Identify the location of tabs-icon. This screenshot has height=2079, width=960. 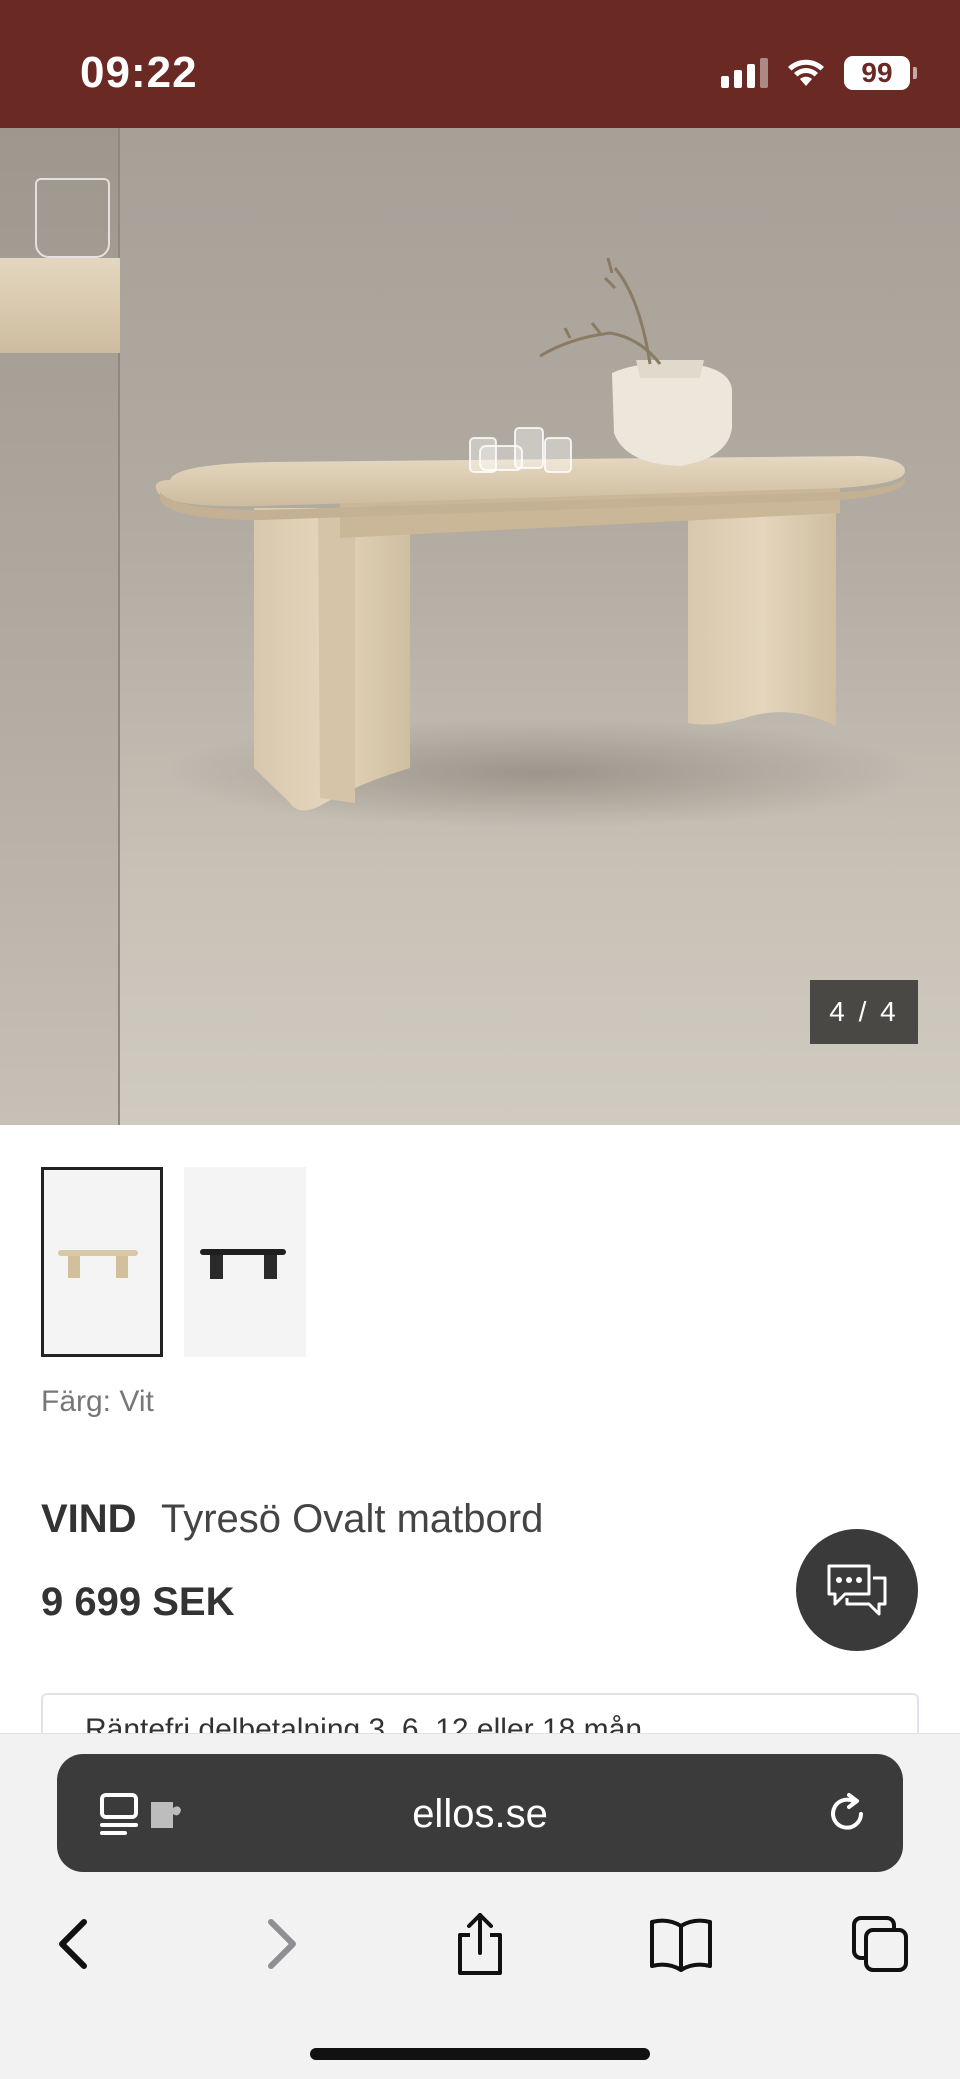
(880, 1944).